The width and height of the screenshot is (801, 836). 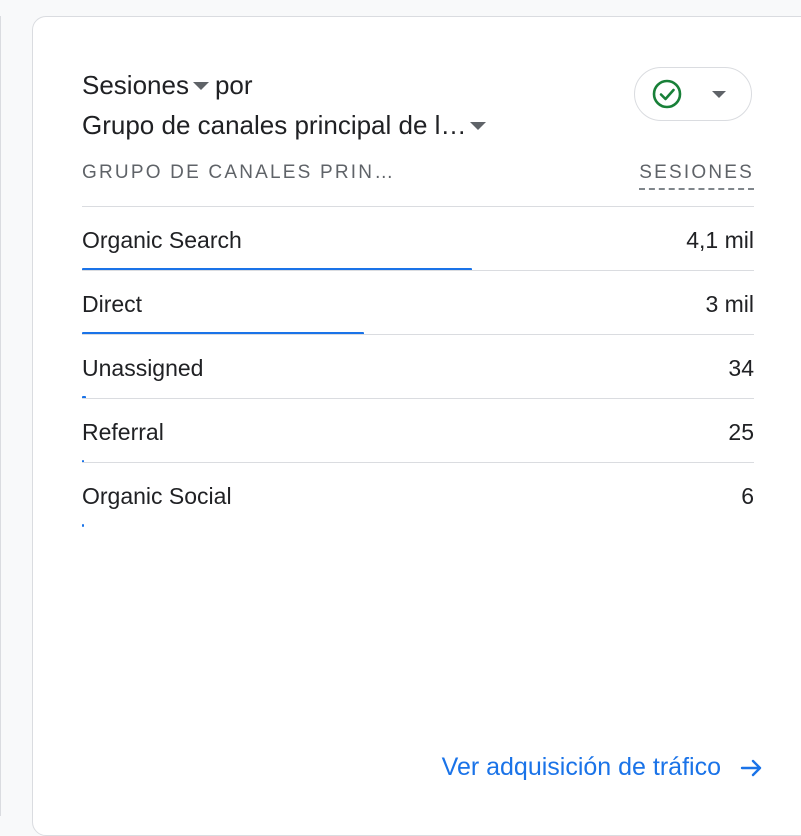 What do you see at coordinates (581, 767) in the screenshot?
I see `footer-link-label: Ver adquisición de tráfico` at bounding box center [581, 767].